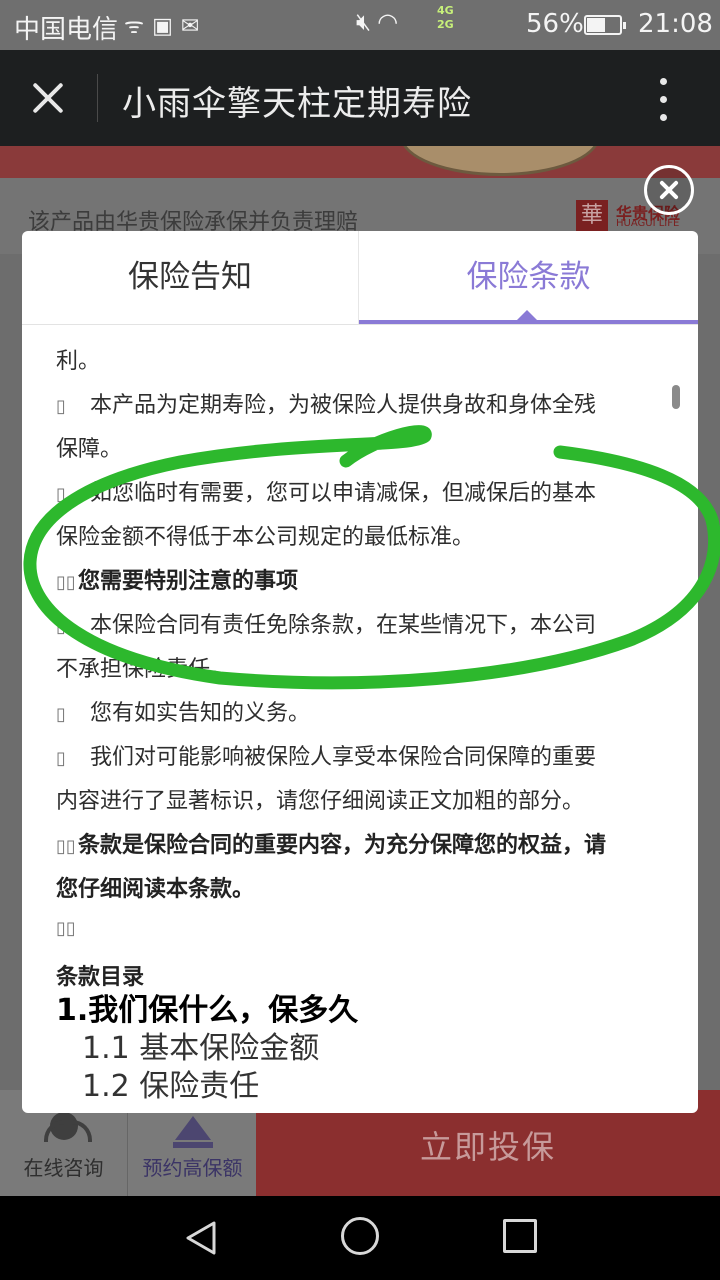  I want to click on carrier-name: 中国电信, so click(66, 30).